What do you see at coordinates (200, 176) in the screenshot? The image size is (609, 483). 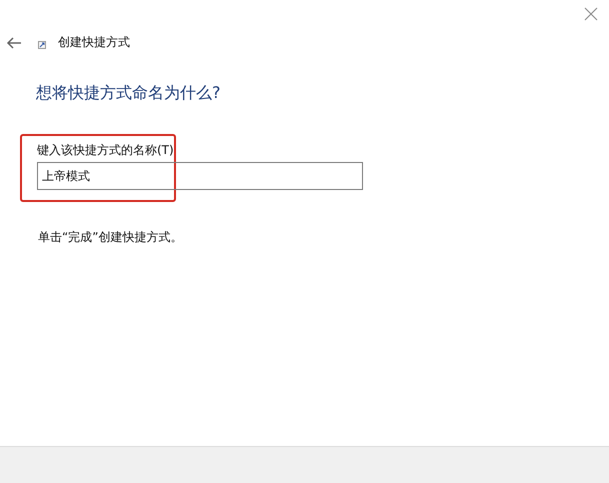 I see `name-input-field: 上帝模式` at bounding box center [200, 176].